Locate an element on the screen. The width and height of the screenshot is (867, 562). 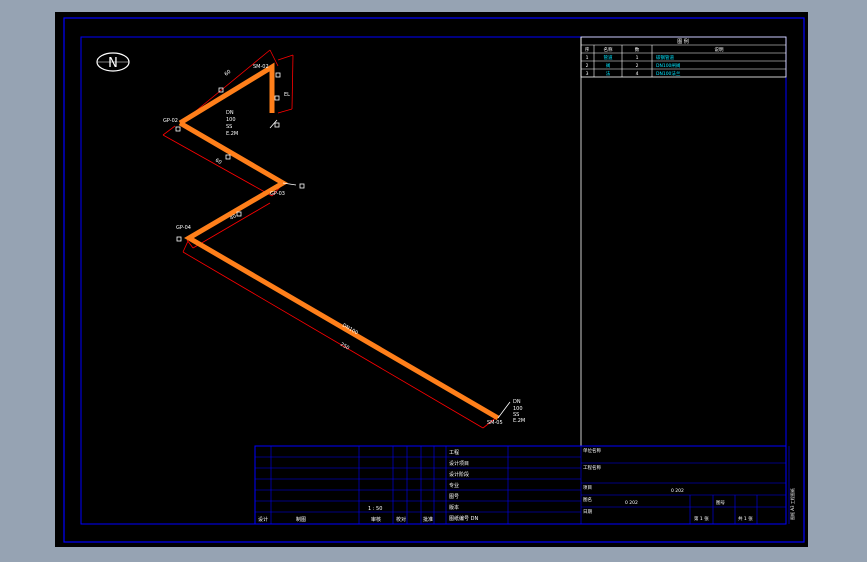
label-node1: GP-02 is located at coordinates (170, 121).